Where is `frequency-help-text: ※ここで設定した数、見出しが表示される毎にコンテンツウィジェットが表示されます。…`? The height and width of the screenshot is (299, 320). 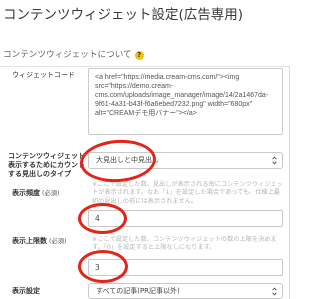 frequency-help-text: ※ここで設定した数、見出しが表示される毎にコンテンツウィジェットが表示されます。… is located at coordinates (187, 193).